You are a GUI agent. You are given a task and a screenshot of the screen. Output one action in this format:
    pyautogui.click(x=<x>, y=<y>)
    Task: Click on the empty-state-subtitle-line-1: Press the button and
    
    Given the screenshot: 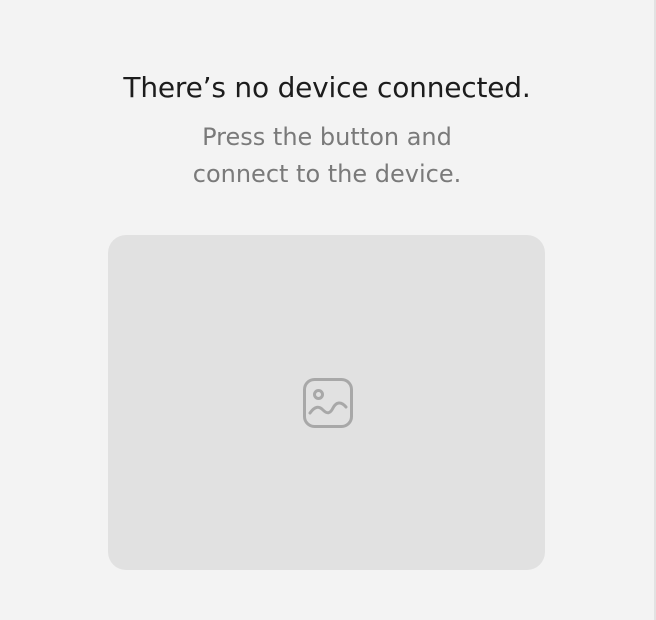 What is the action you would take?
    pyautogui.click(x=327, y=137)
    